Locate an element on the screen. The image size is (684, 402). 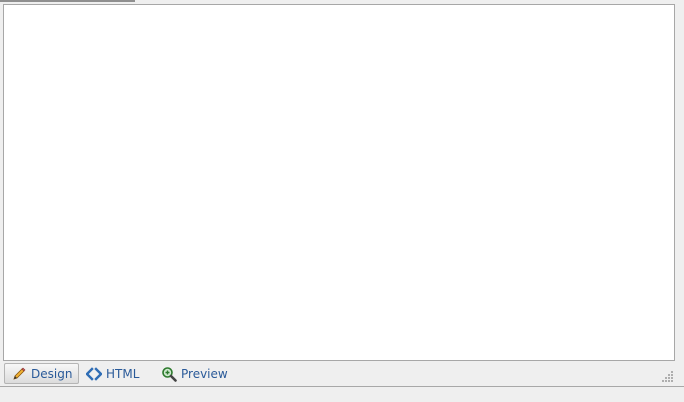
active-tab-indicator is located at coordinates (67, 1).